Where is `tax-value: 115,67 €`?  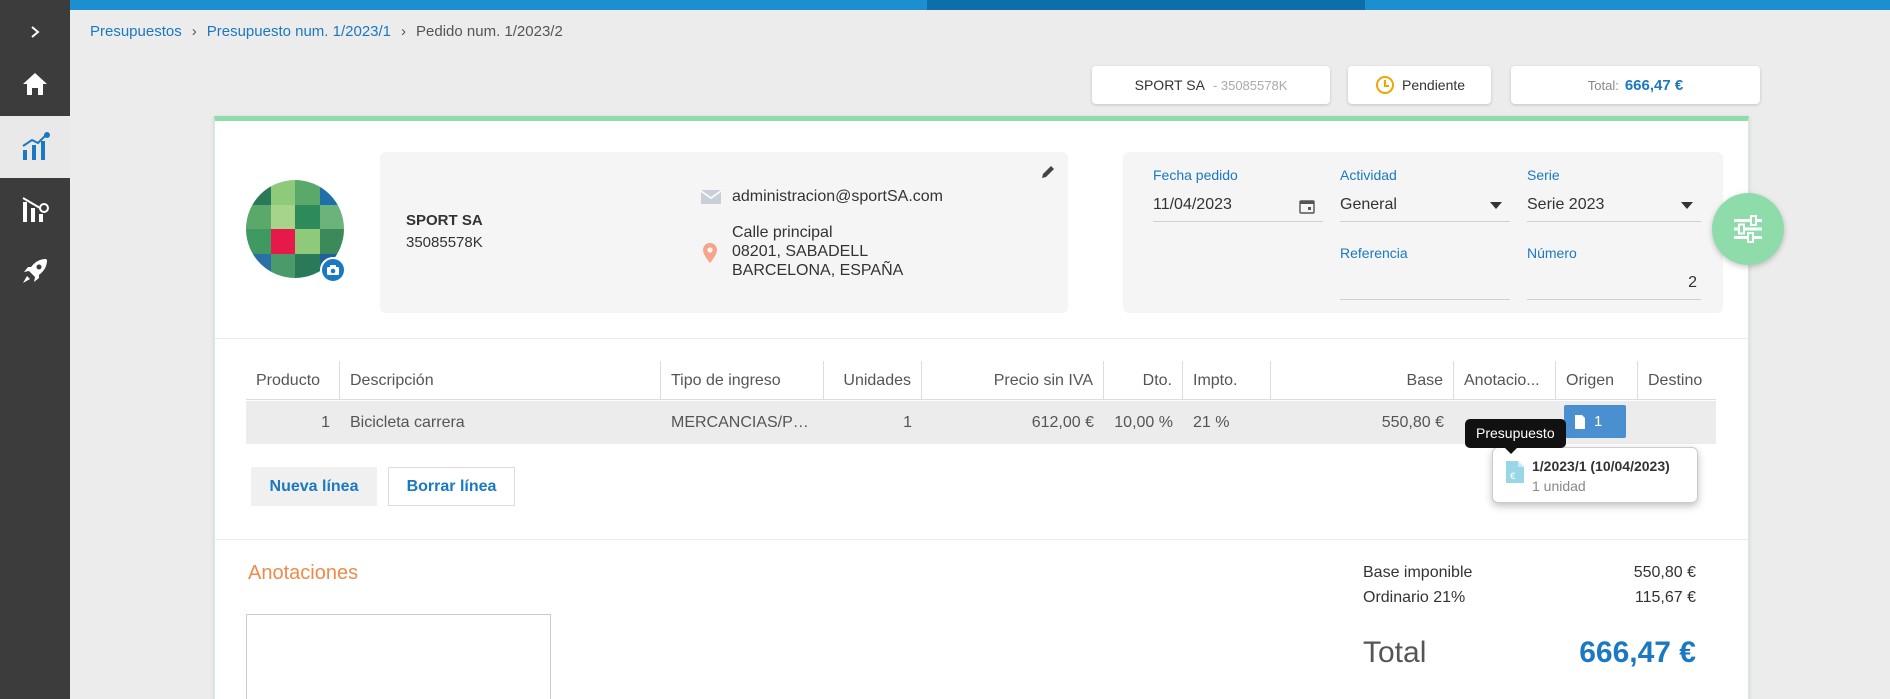
tax-value: 115,67 € is located at coordinates (1665, 597).